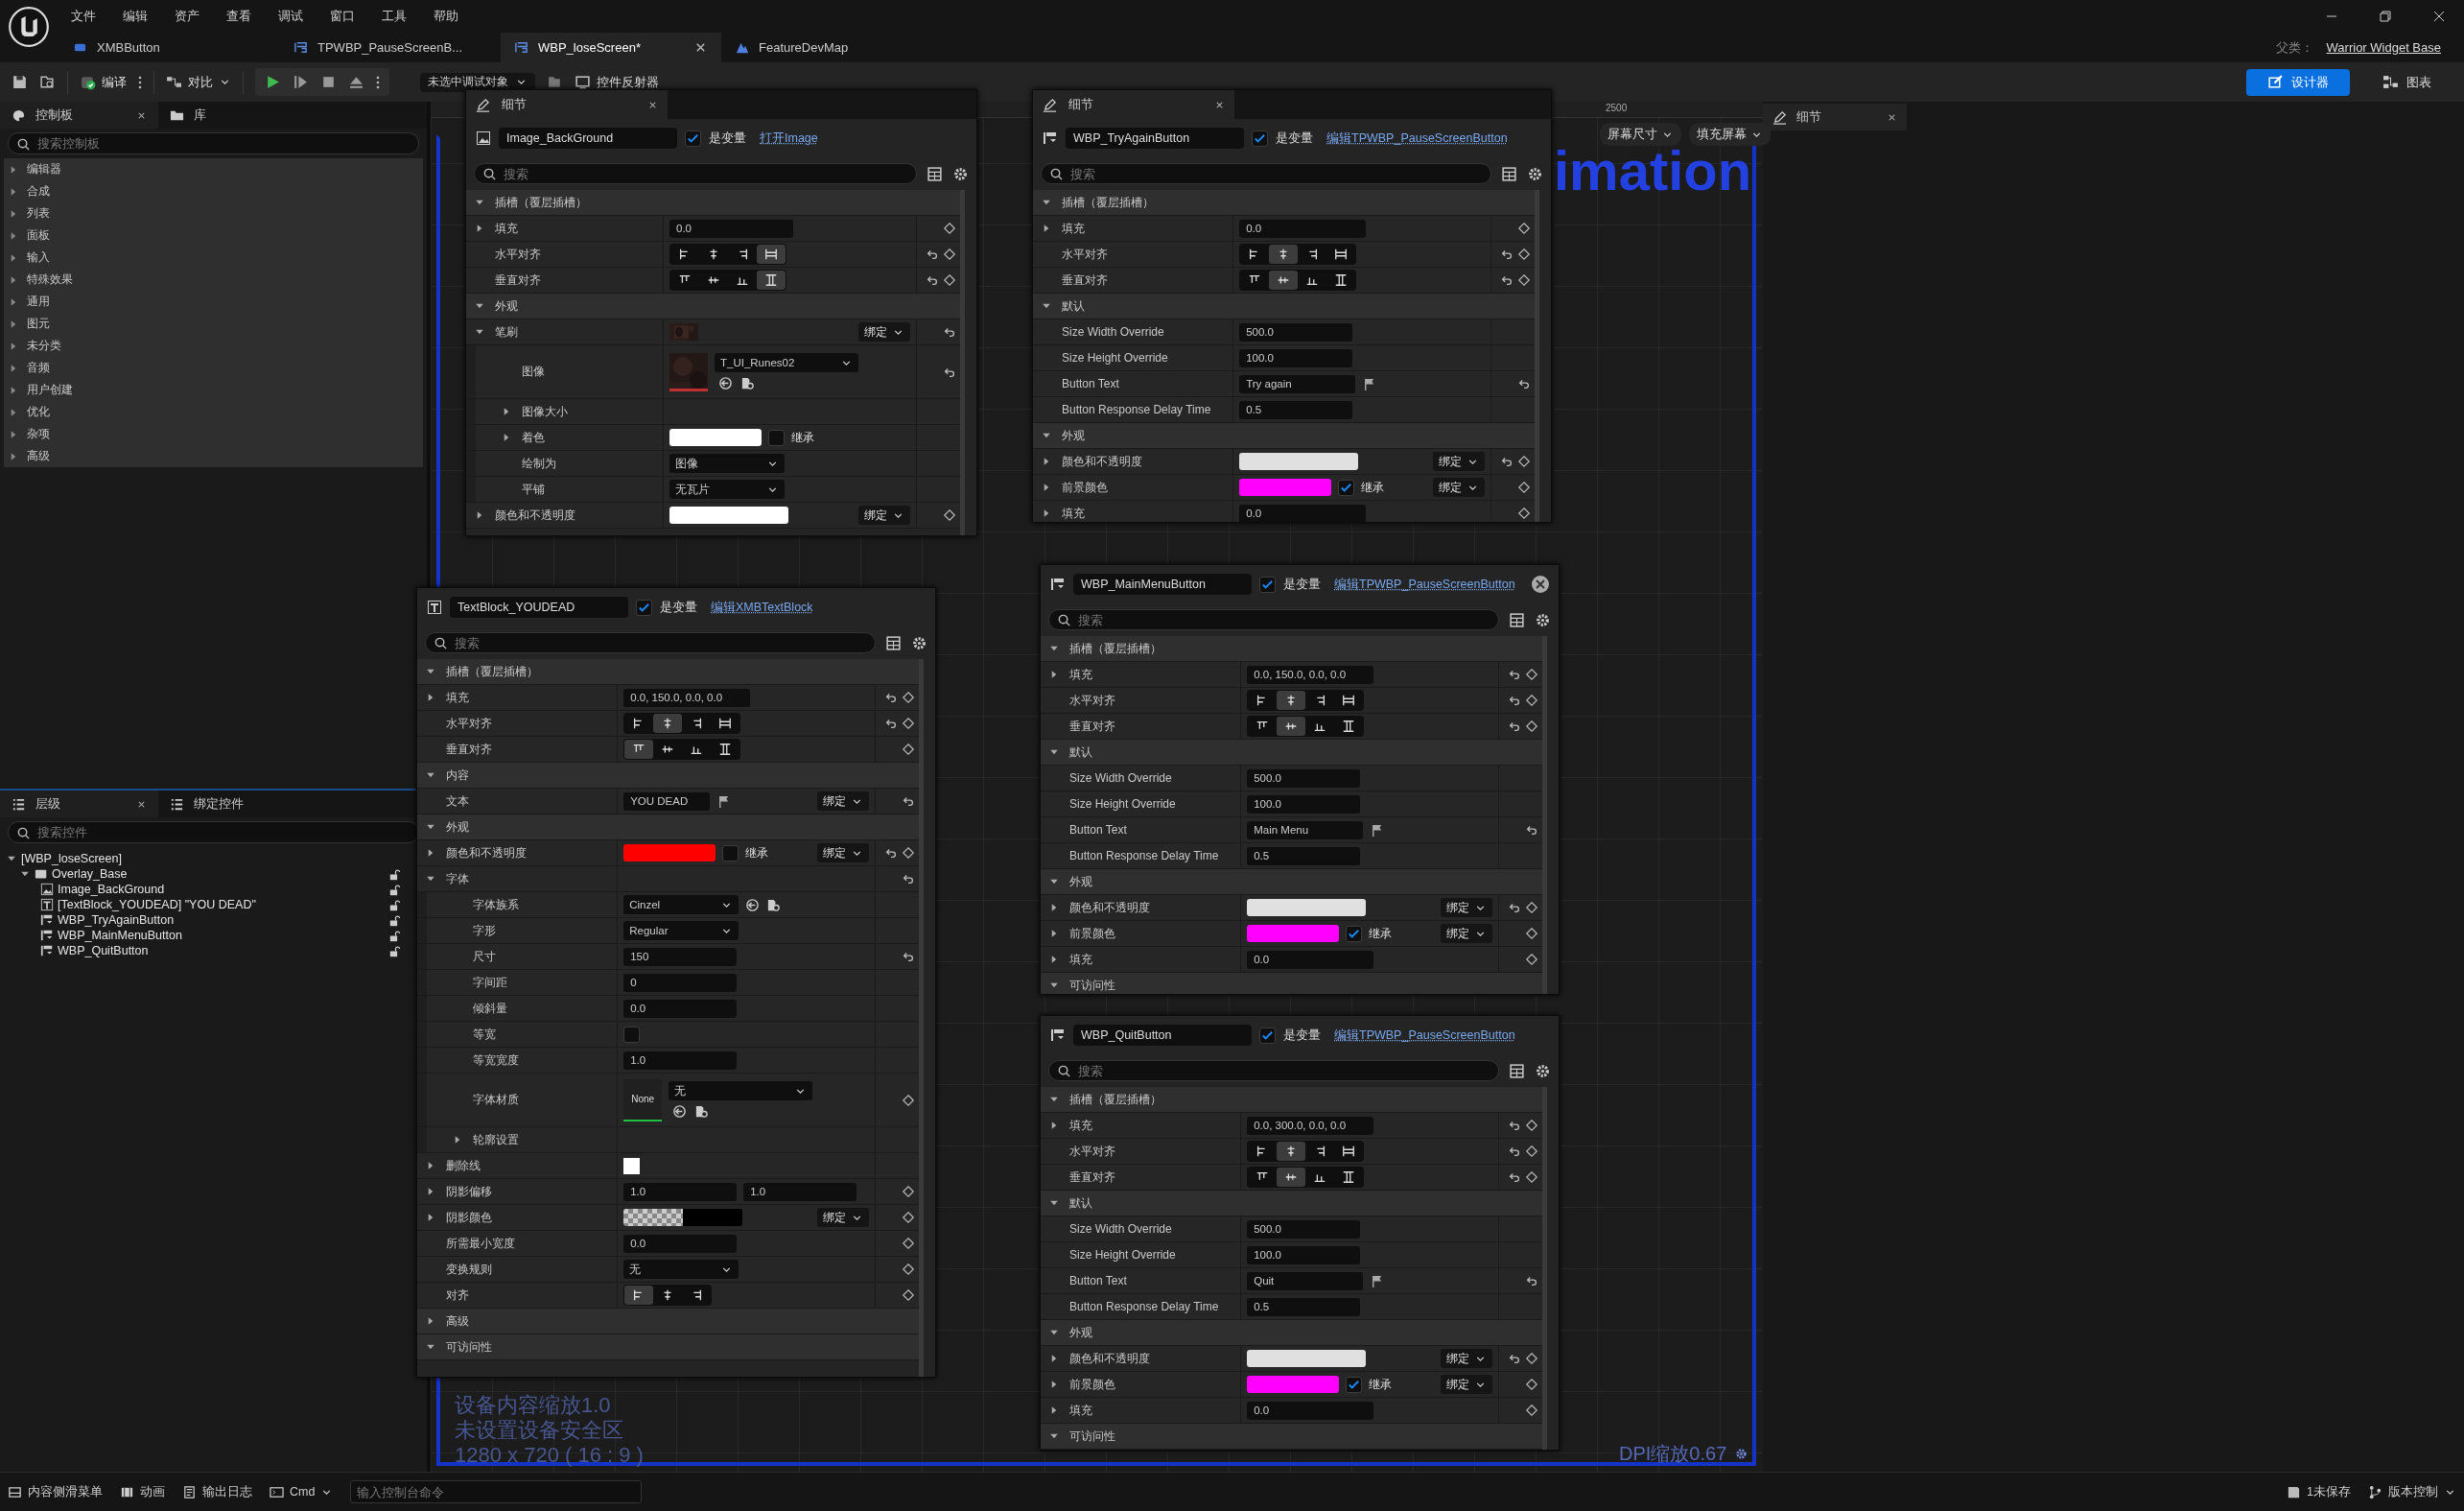 The width and height of the screenshot is (2464, 1511). I want to click on browse-icon, so click(774, 904).